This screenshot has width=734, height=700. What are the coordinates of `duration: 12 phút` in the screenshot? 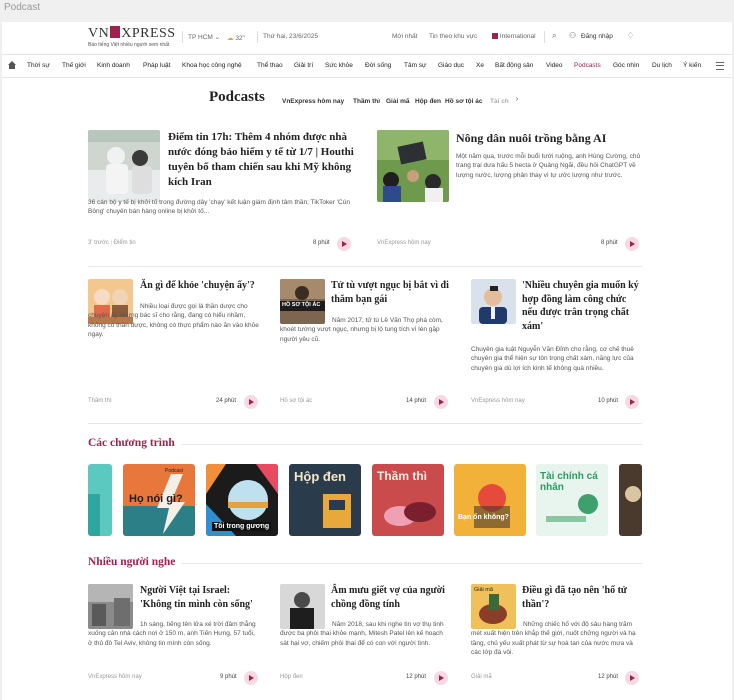 It's located at (608, 677).